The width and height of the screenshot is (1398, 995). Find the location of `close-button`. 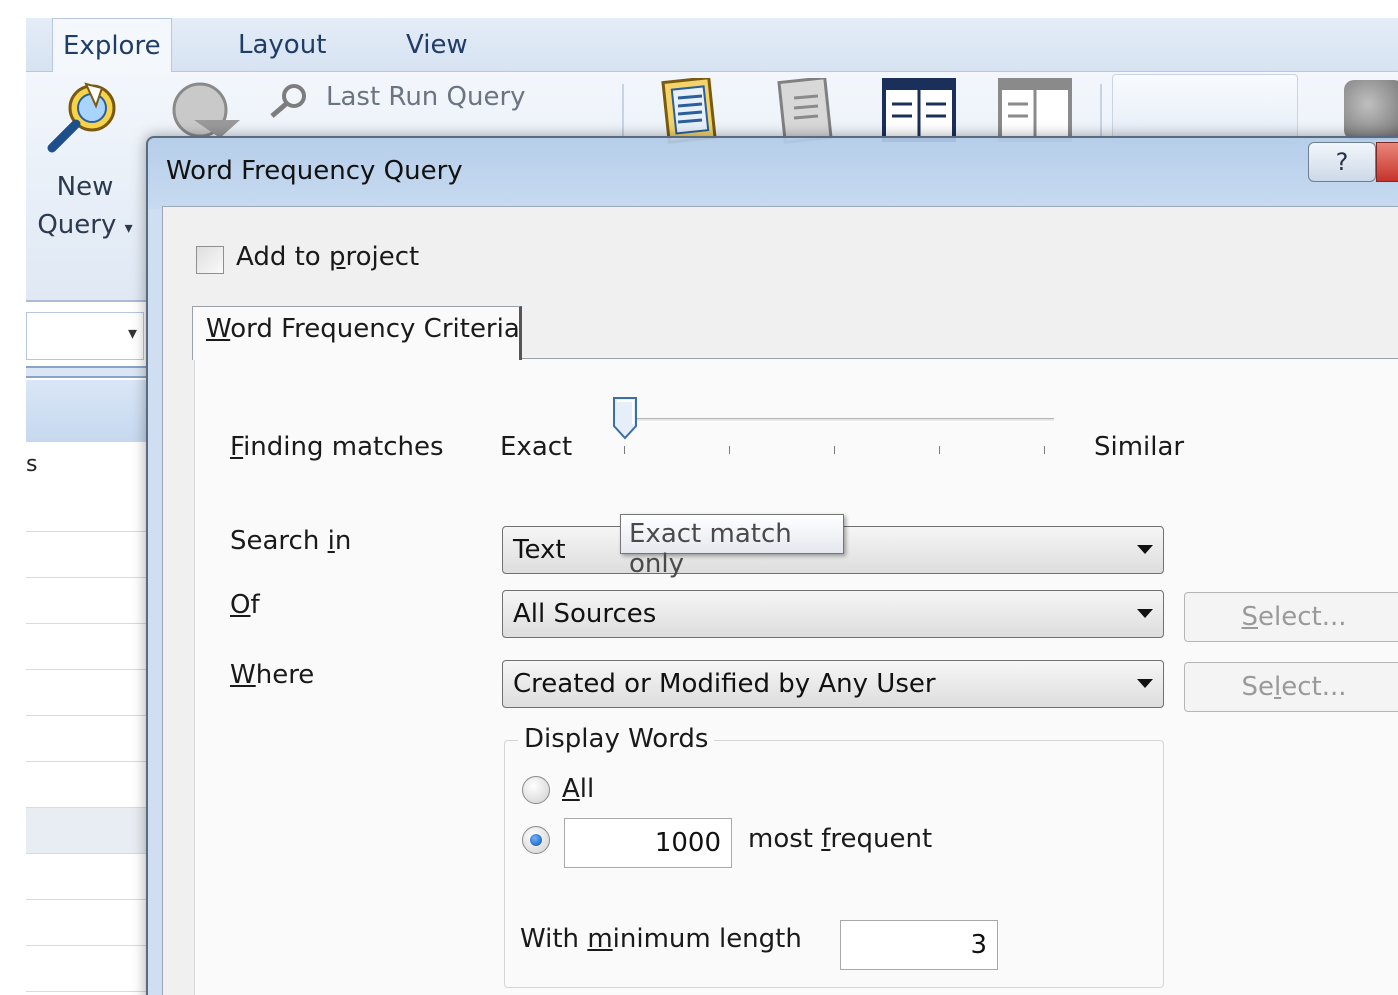

close-button is located at coordinates (1387, 162).